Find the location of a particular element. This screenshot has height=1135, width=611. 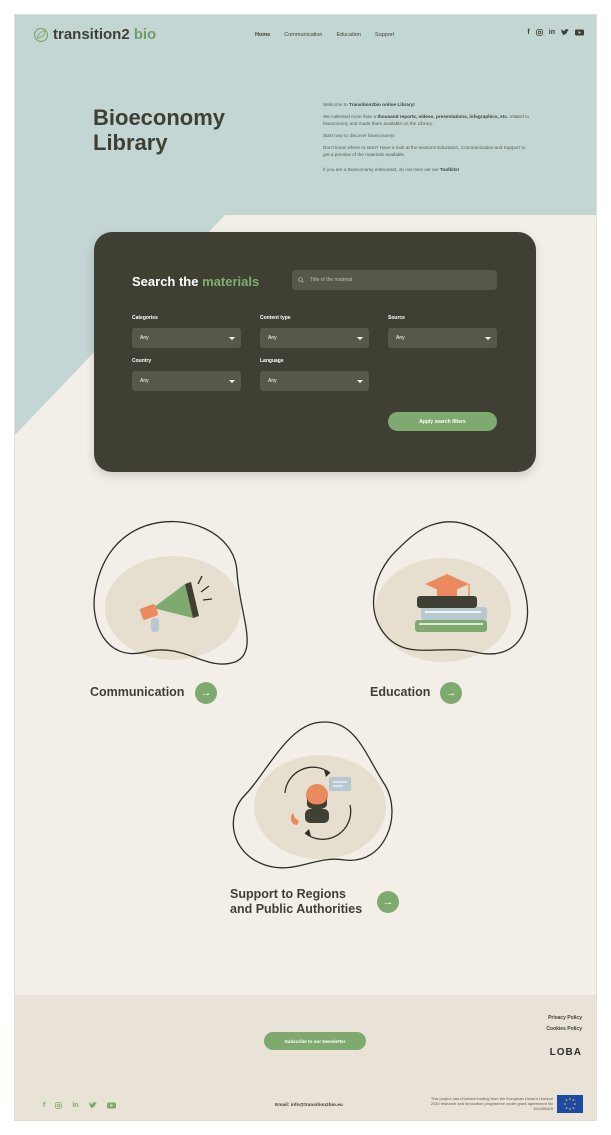

search-input is located at coordinates (400, 280).